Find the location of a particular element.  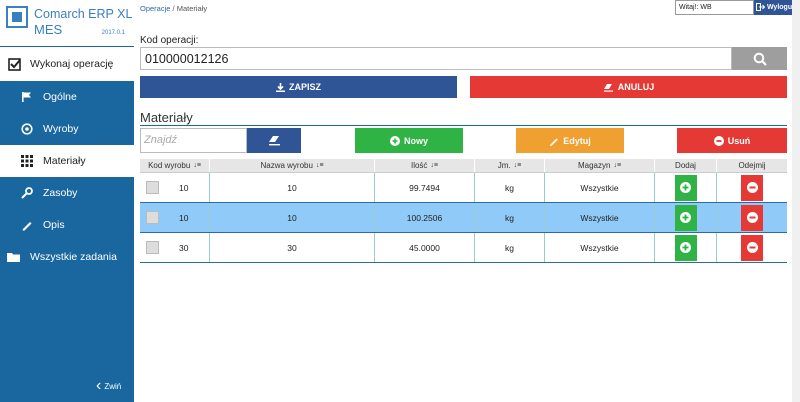

col-ilosc: Ilość ↓≡ is located at coordinates (425, 165).